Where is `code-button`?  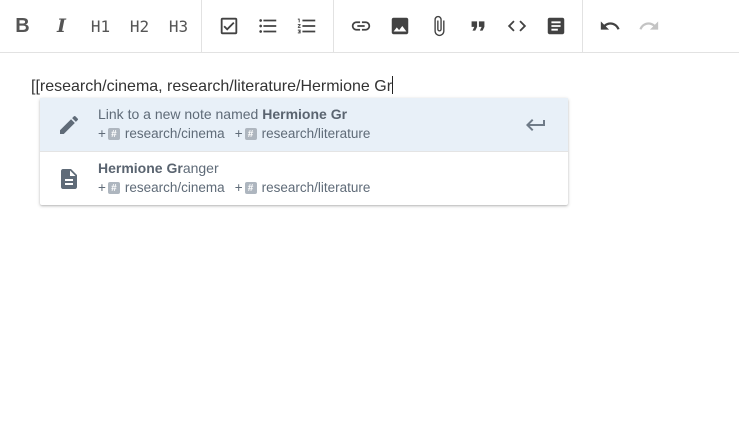
code-button is located at coordinates (516, 26).